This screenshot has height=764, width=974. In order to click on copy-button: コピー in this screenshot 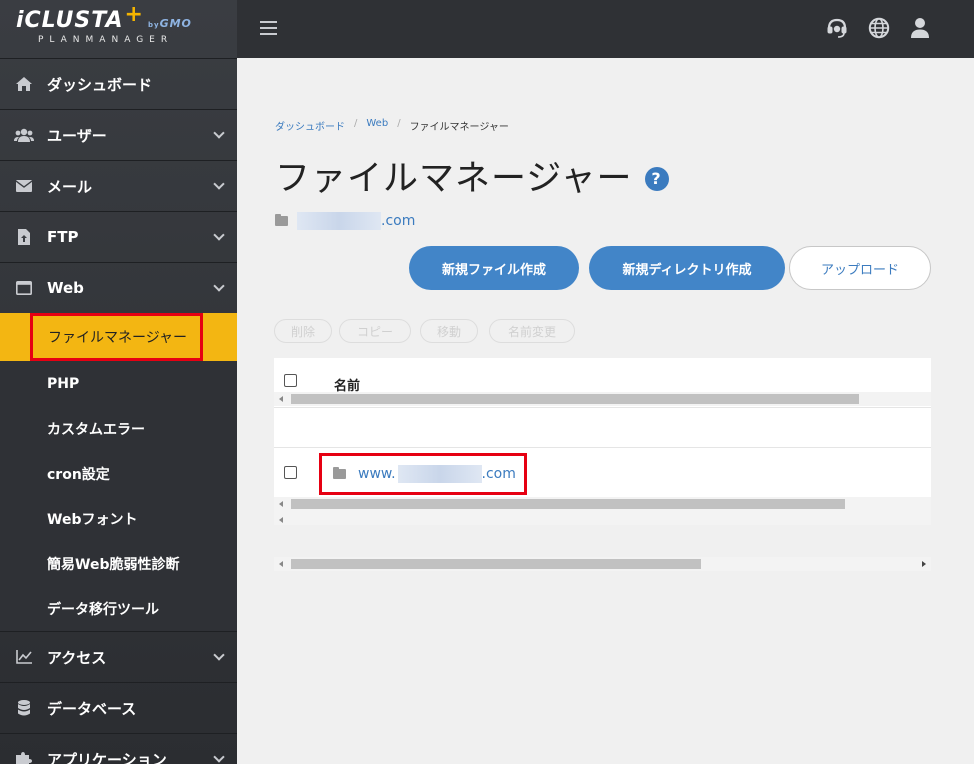, I will do `click(375, 331)`.